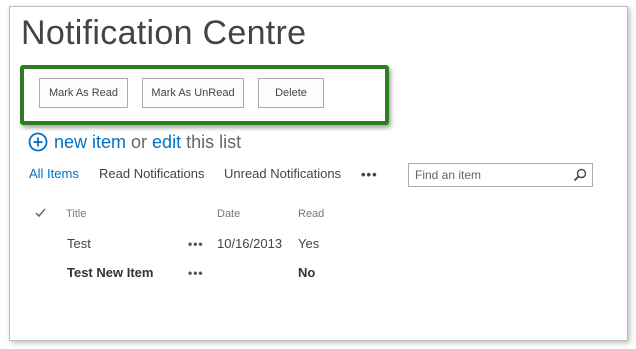 The height and width of the screenshot is (349, 636). Describe the element at coordinates (309, 243) in the screenshot. I see `row-read: Yes` at that location.